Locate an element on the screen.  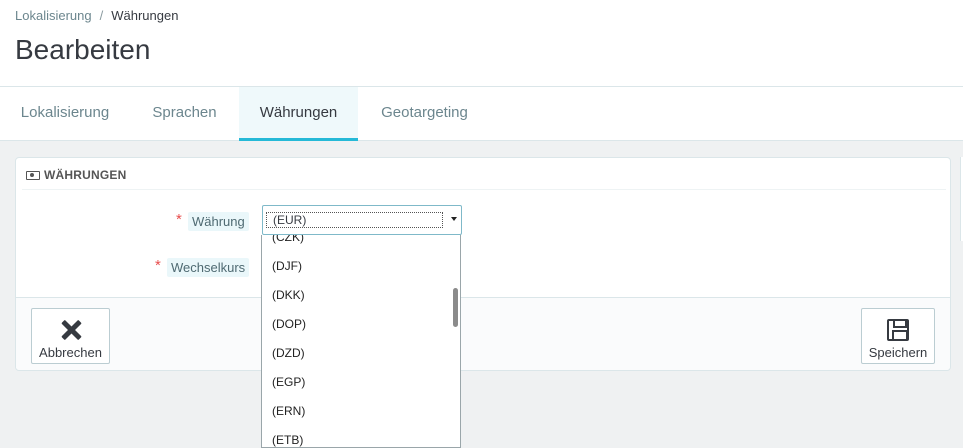
currency-select-value: (EUR) is located at coordinates (354, 220).